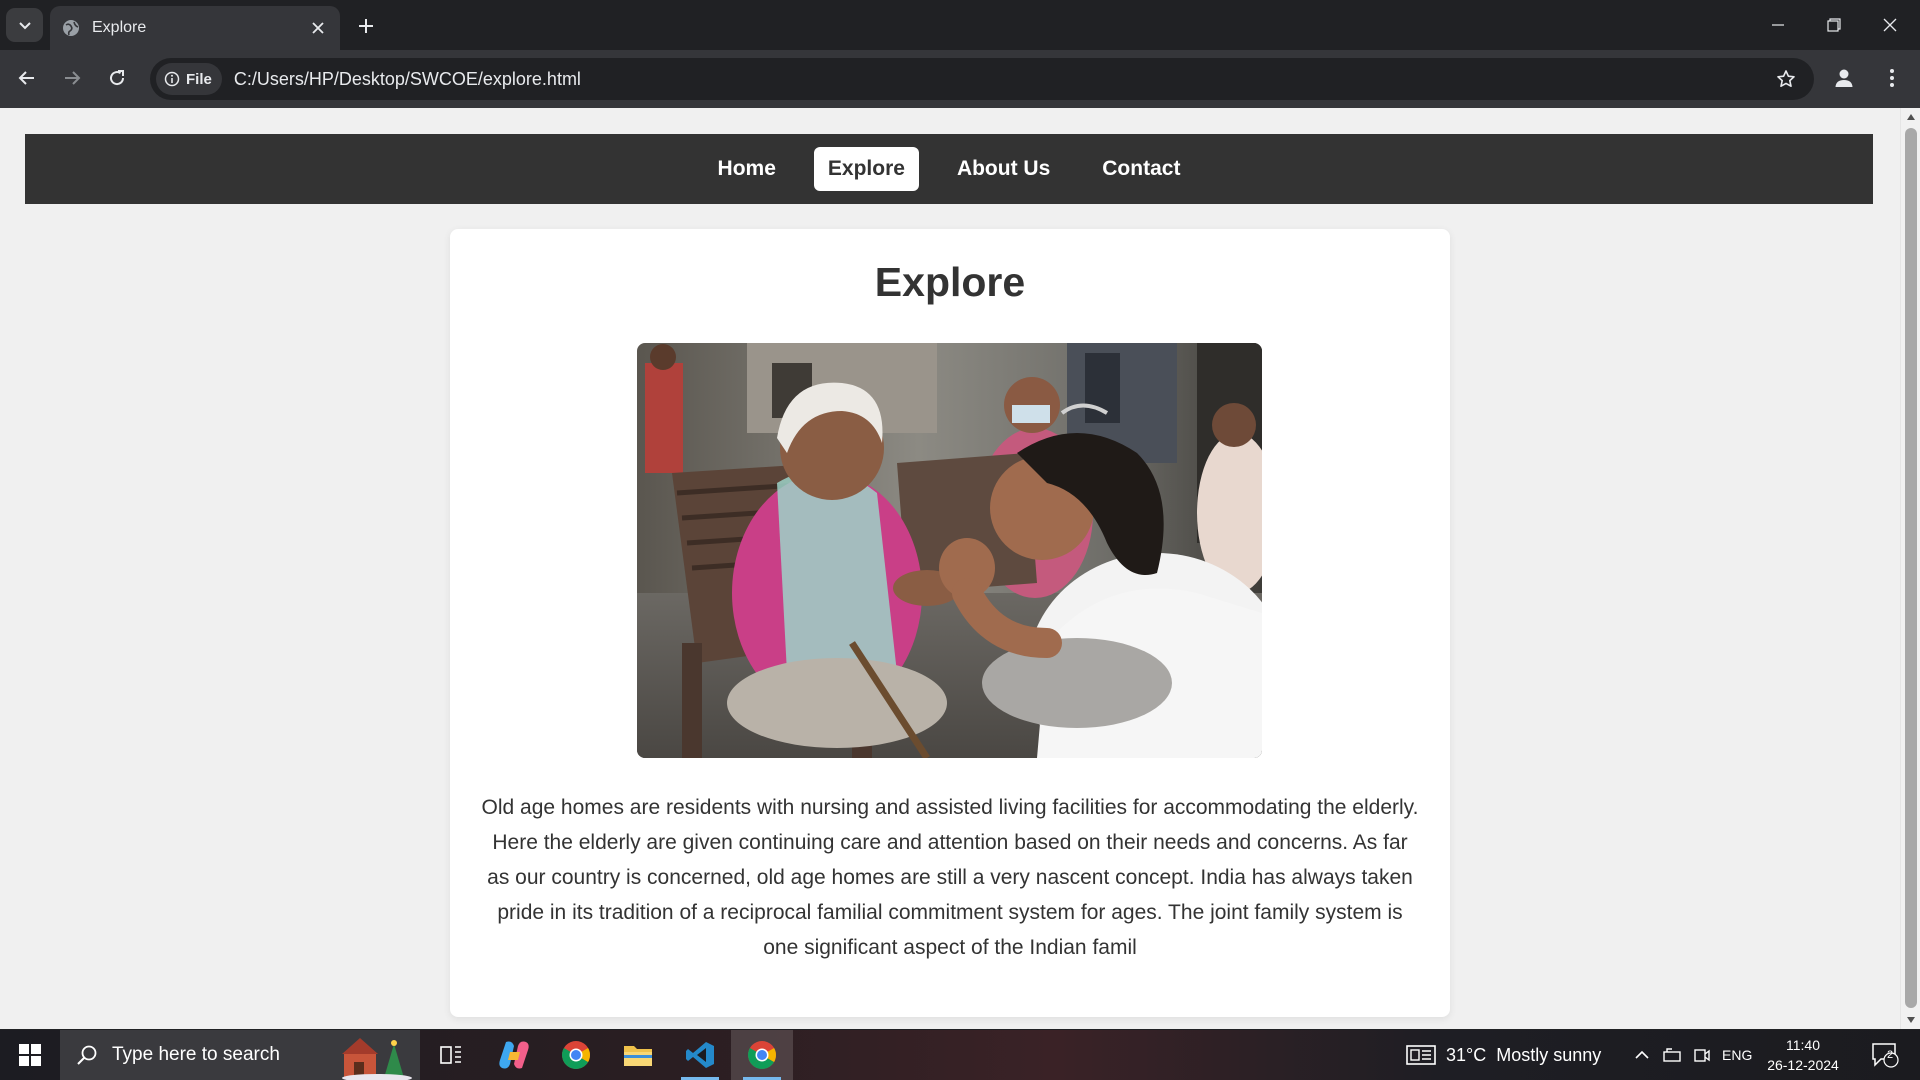 The height and width of the screenshot is (1080, 1920). What do you see at coordinates (196, 1054) in the screenshot?
I see `search-placeholder: Type here to search` at bounding box center [196, 1054].